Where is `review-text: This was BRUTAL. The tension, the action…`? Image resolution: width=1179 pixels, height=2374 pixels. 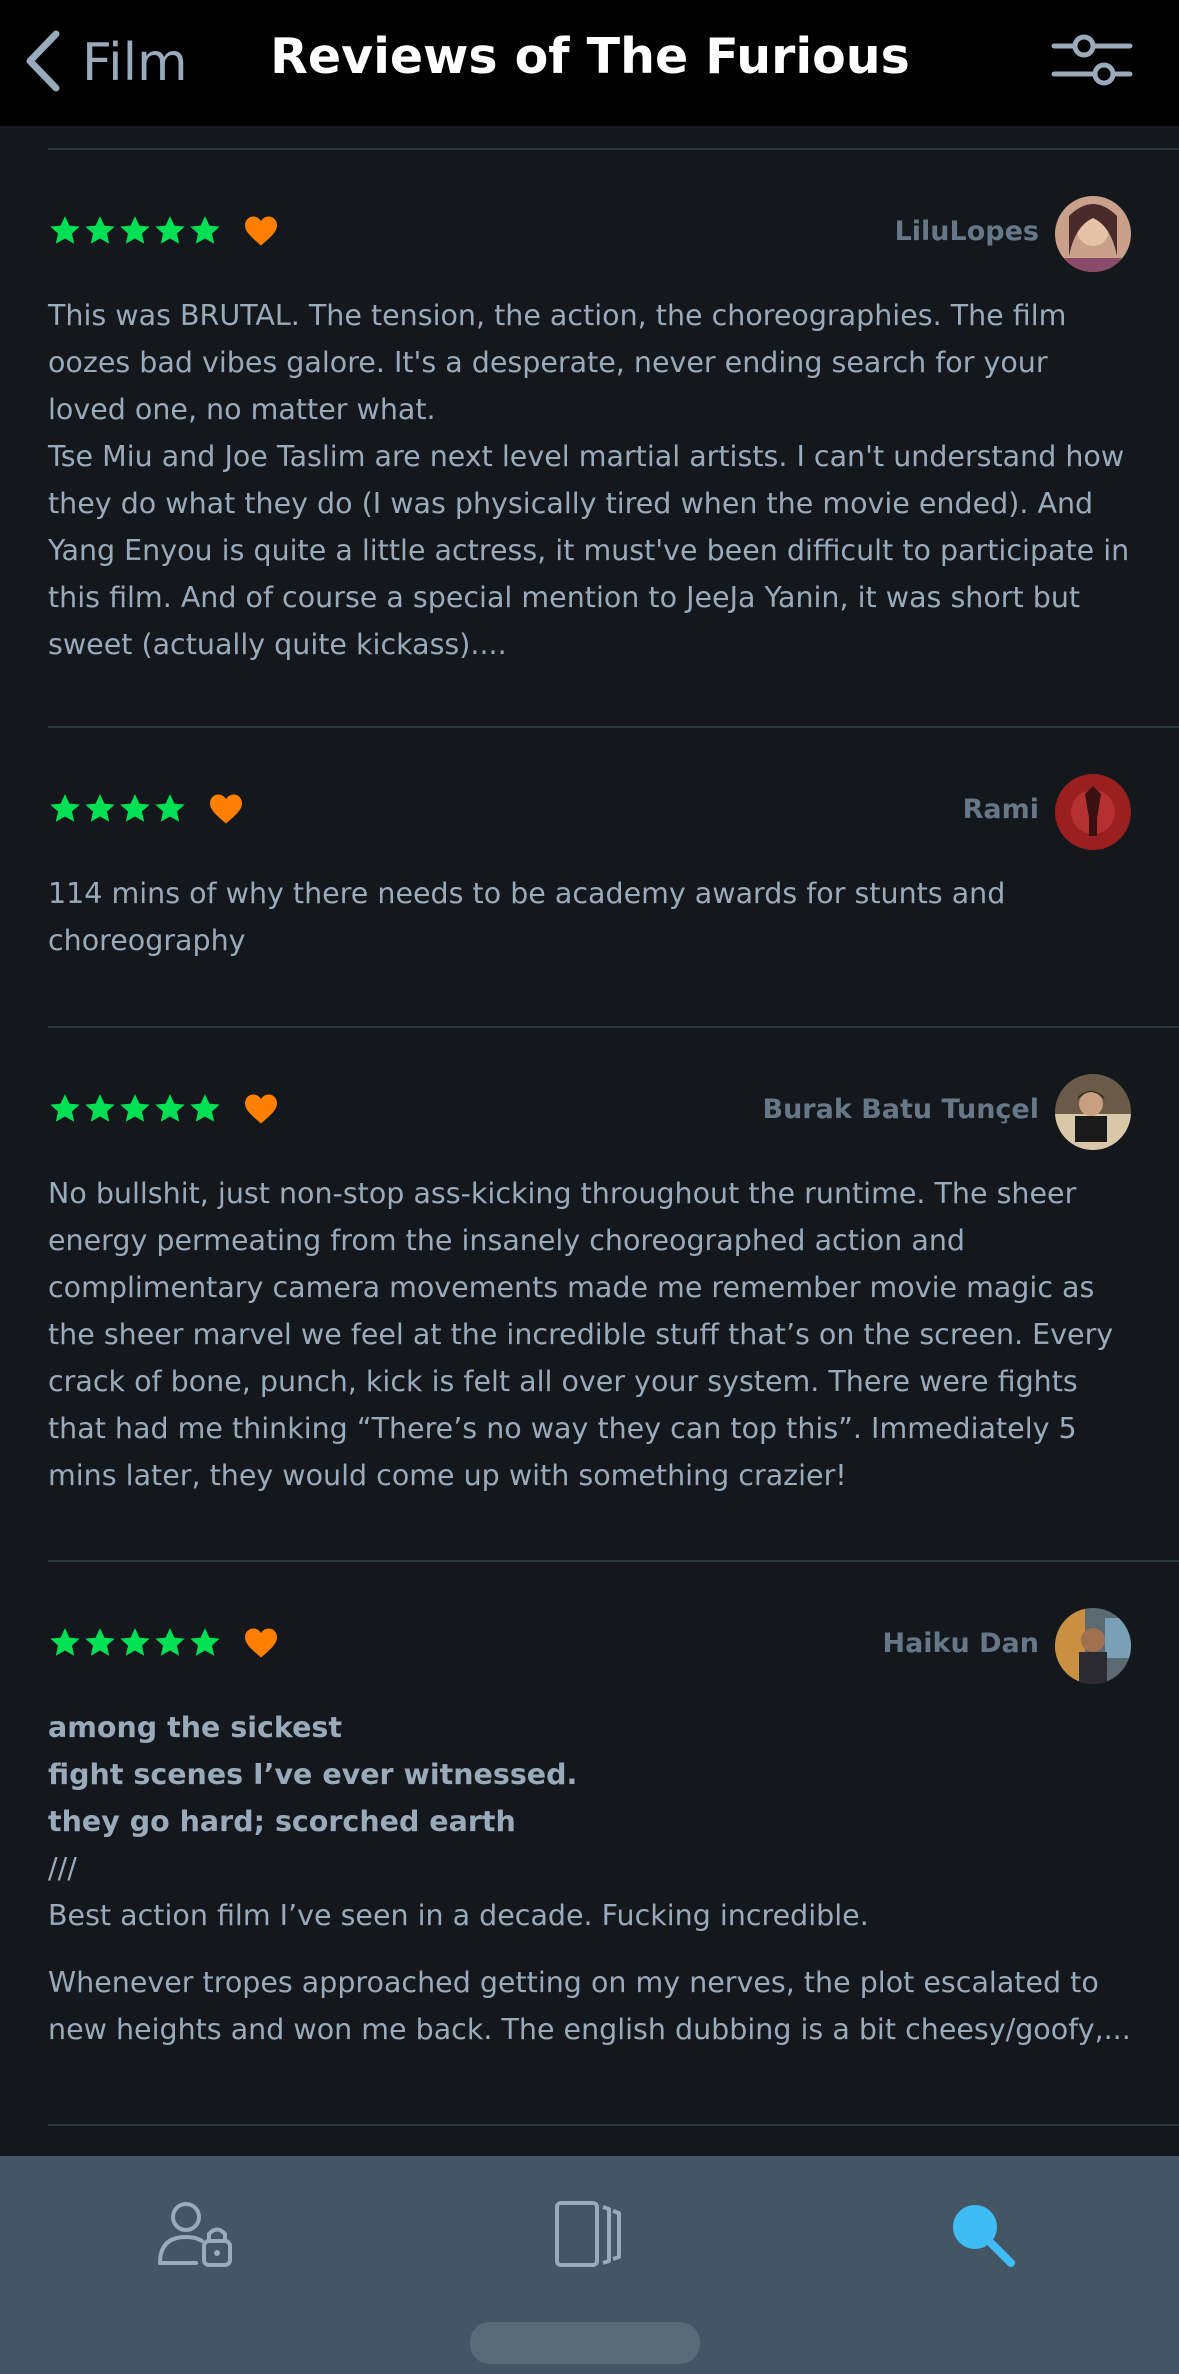
review-text: This was BRUTAL. The tension, the action… is located at coordinates (589, 480).